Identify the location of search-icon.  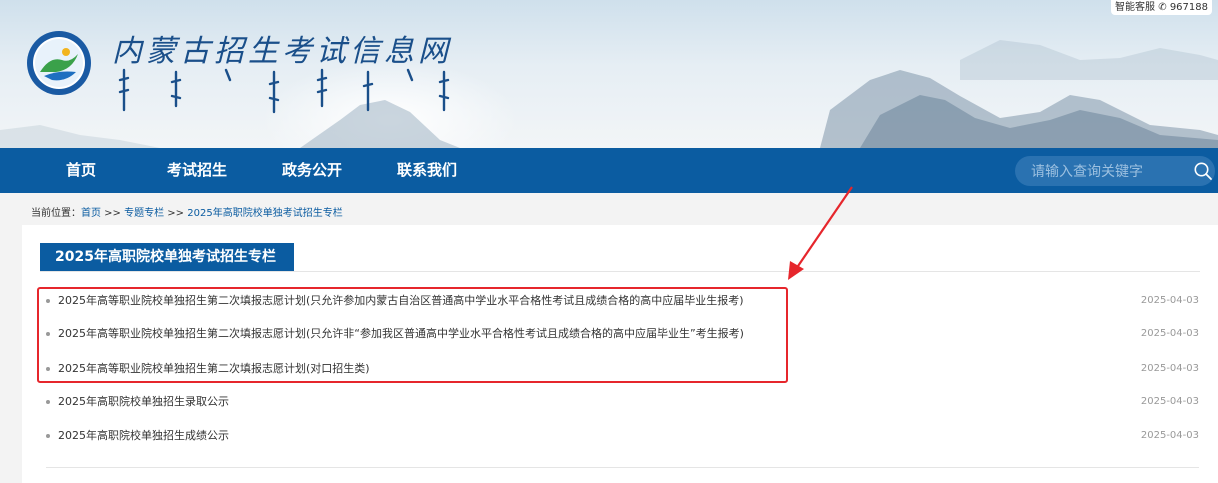
(1203, 171).